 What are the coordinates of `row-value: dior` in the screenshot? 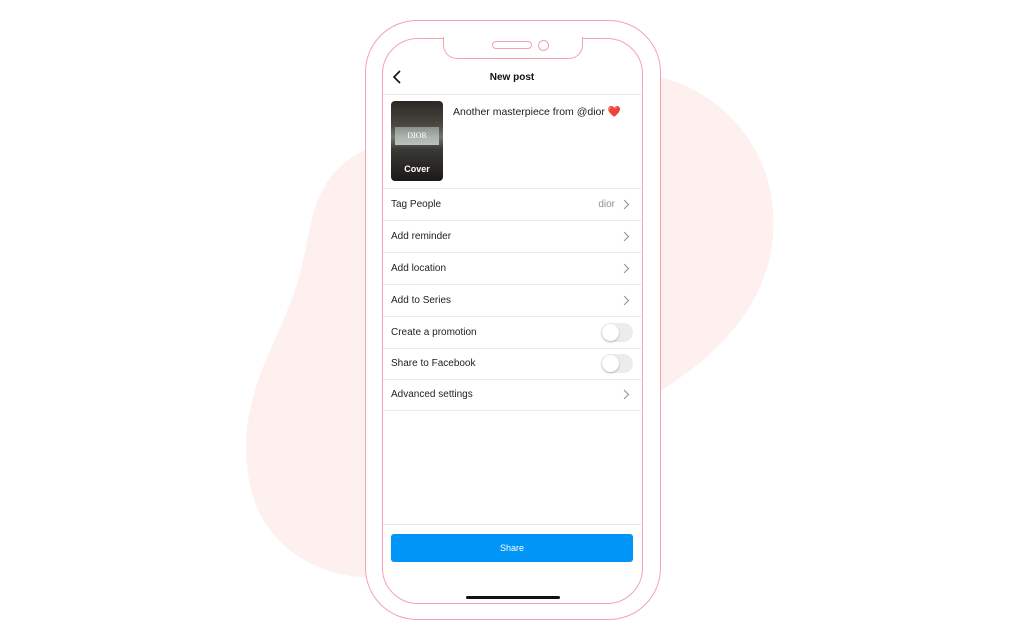 It's located at (606, 204).